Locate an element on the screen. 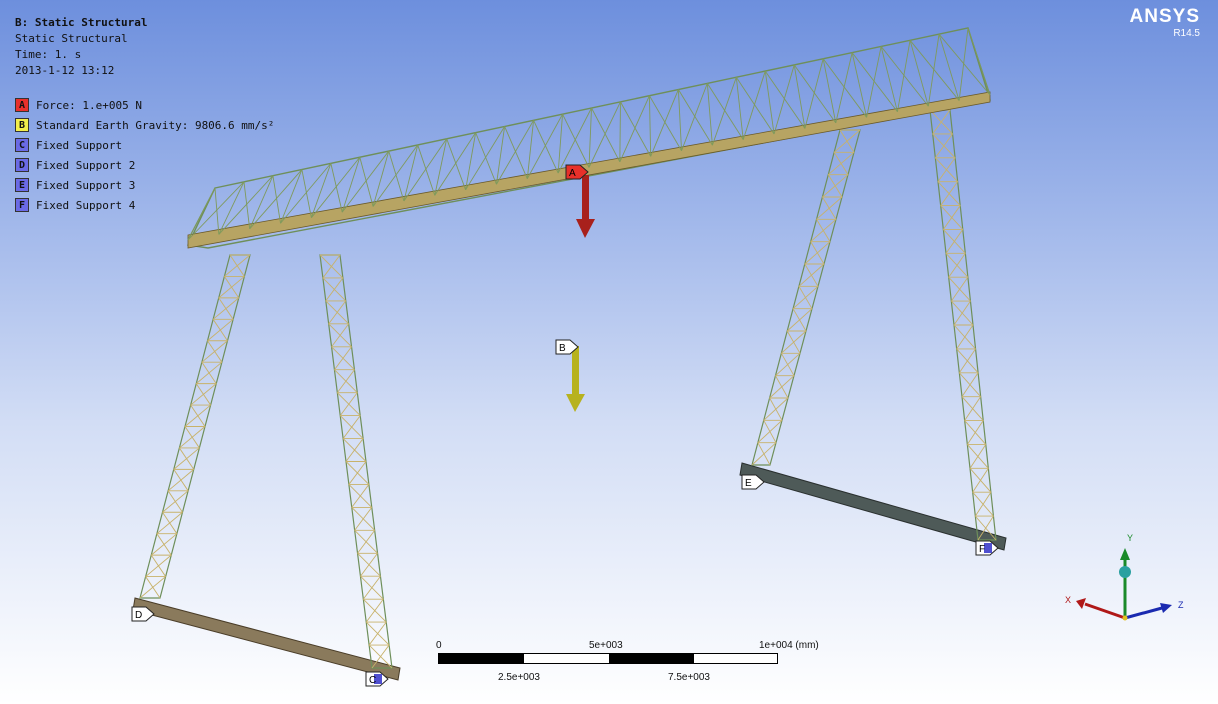  scale-label-1e4: 1e+004 (mm) is located at coordinates (789, 645).